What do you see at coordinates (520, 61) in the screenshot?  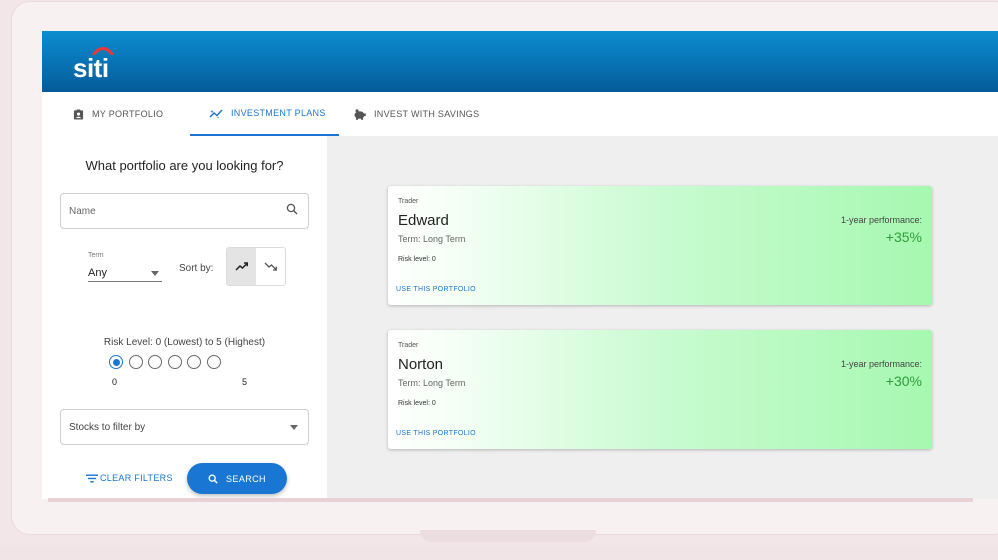 I see `app-header: siti` at bounding box center [520, 61].